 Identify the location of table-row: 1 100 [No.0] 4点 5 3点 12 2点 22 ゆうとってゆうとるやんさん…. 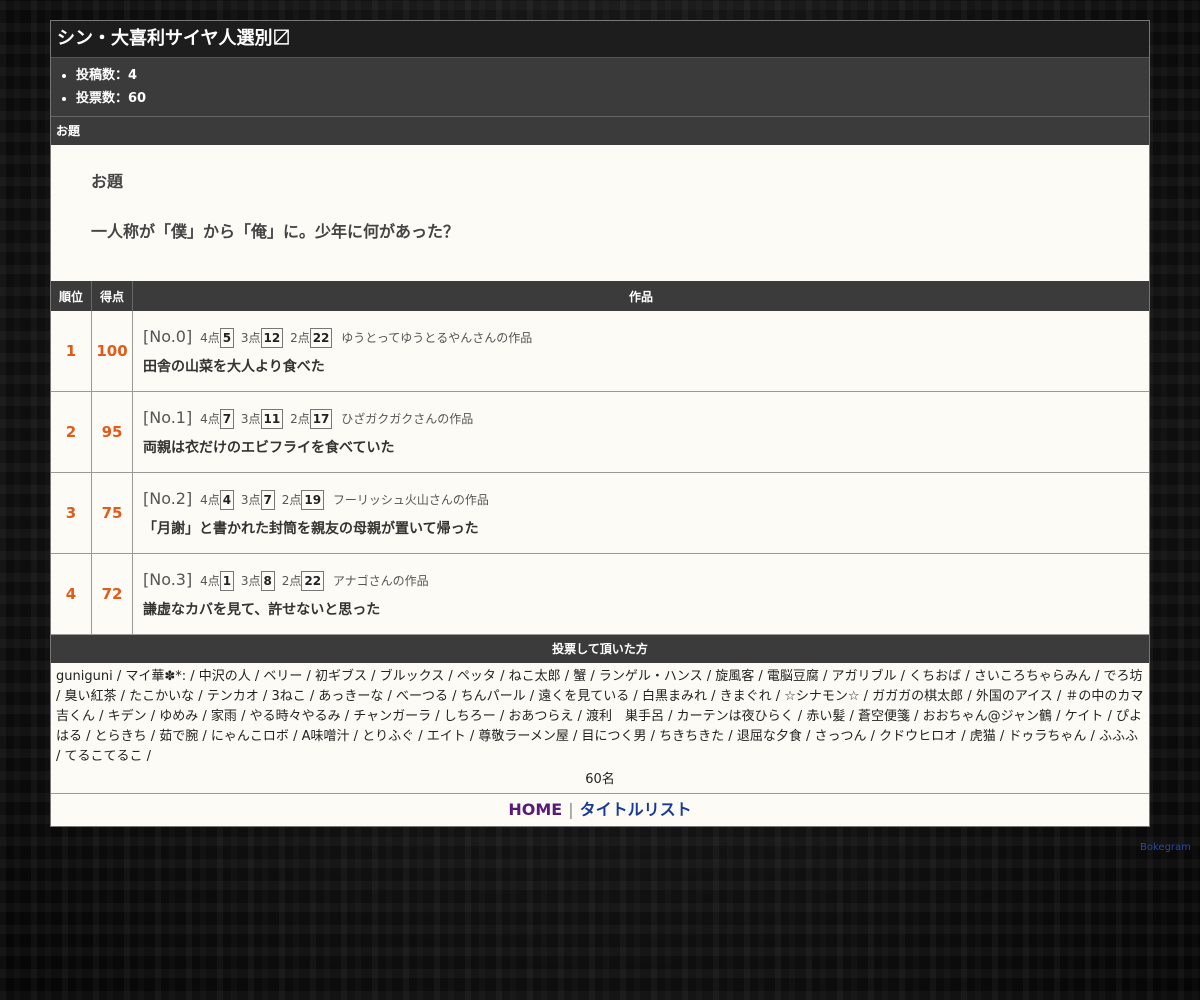
(600, 351).